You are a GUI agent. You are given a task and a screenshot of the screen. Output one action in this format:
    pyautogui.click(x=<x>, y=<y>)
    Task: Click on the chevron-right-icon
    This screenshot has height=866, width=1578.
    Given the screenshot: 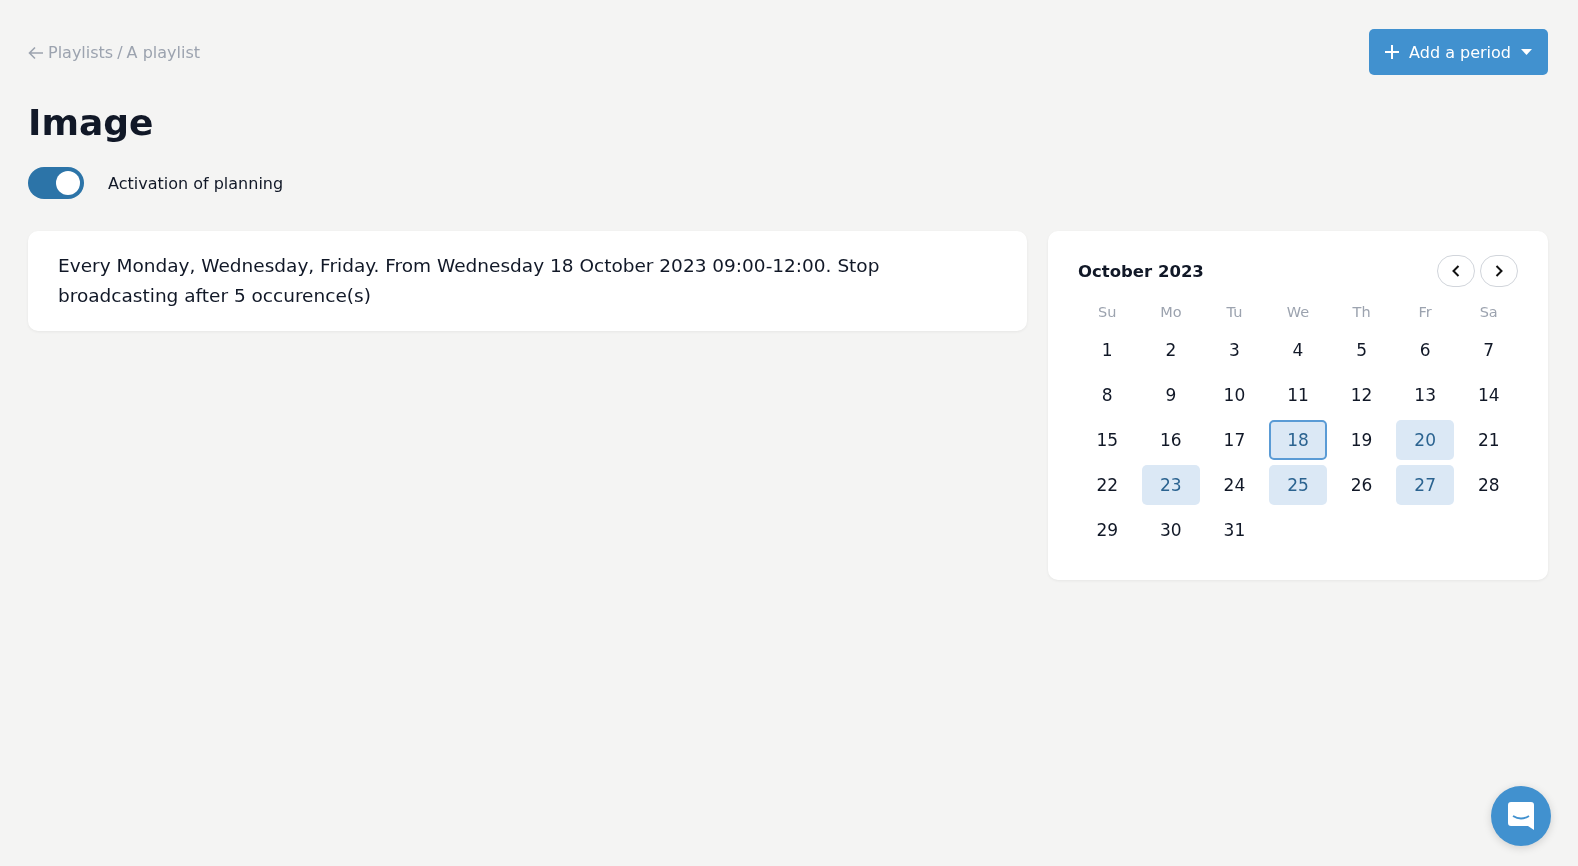 What is the action you would take?
    pyautogui.click(x=1499, y=271)
    